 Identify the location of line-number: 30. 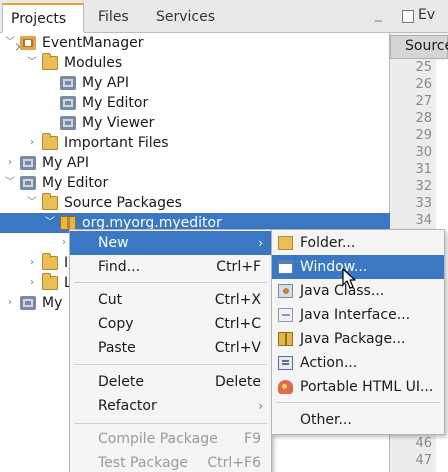
(423, 152).